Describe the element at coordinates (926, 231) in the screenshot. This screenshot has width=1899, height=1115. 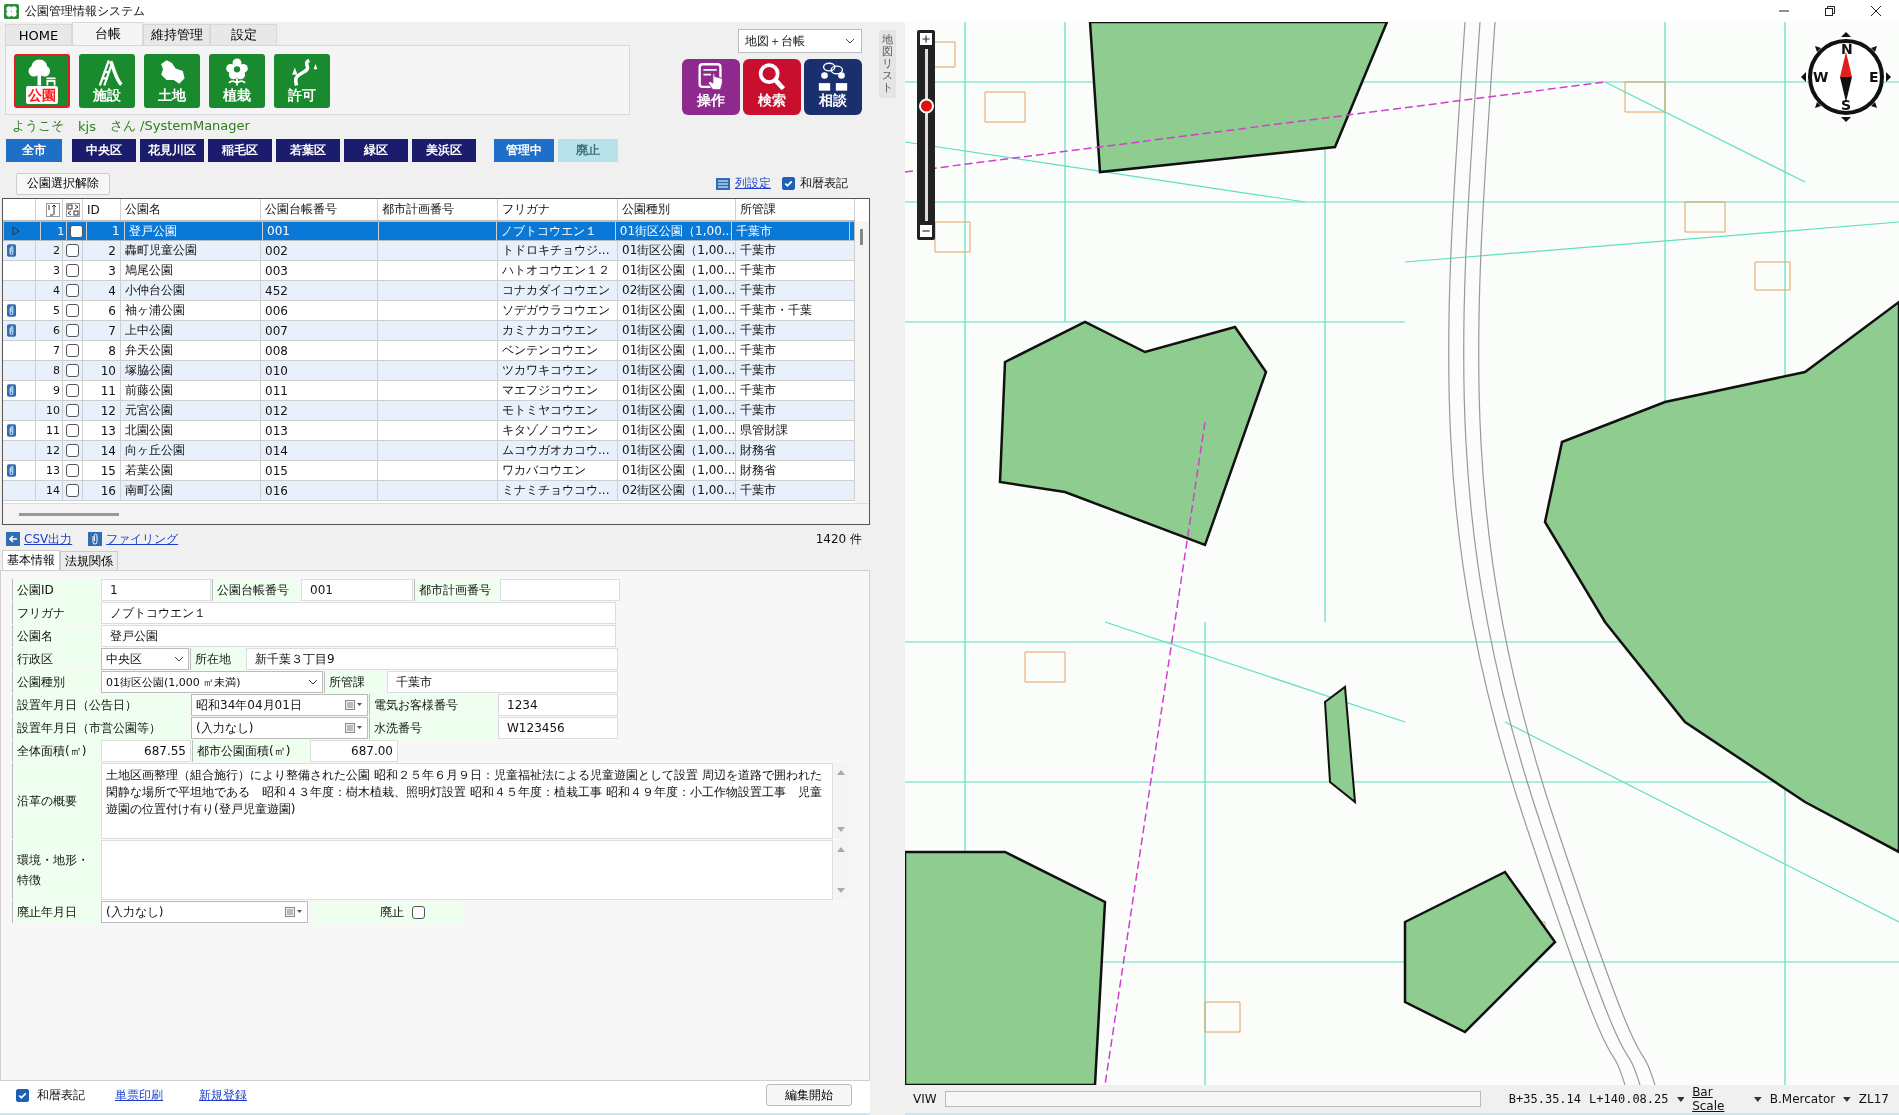
I see `zoom-out-icon` at that location.